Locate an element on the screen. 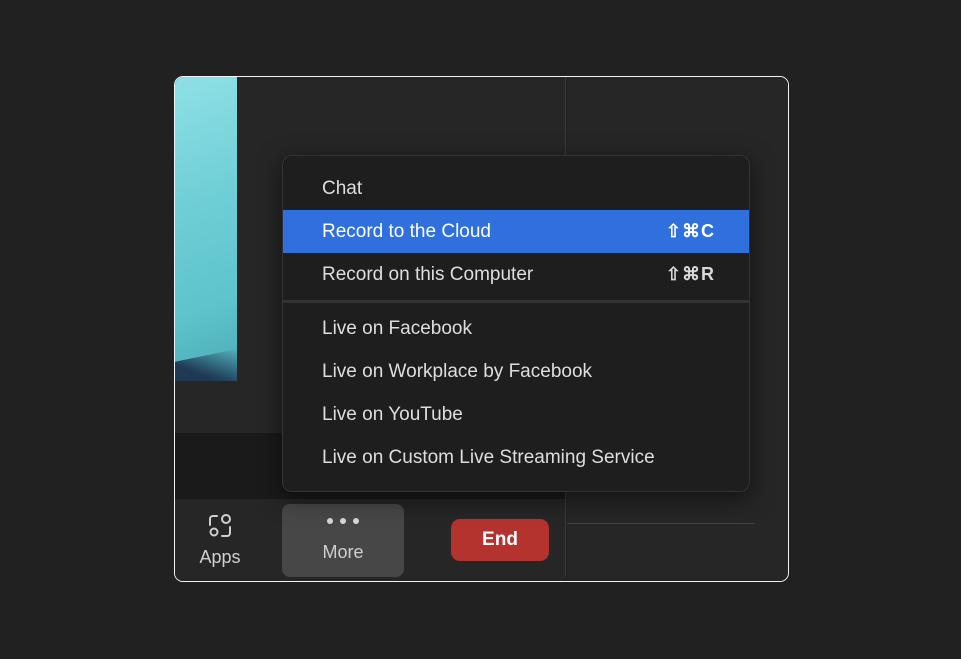  more-button: More is located at coordinates (343, 540).